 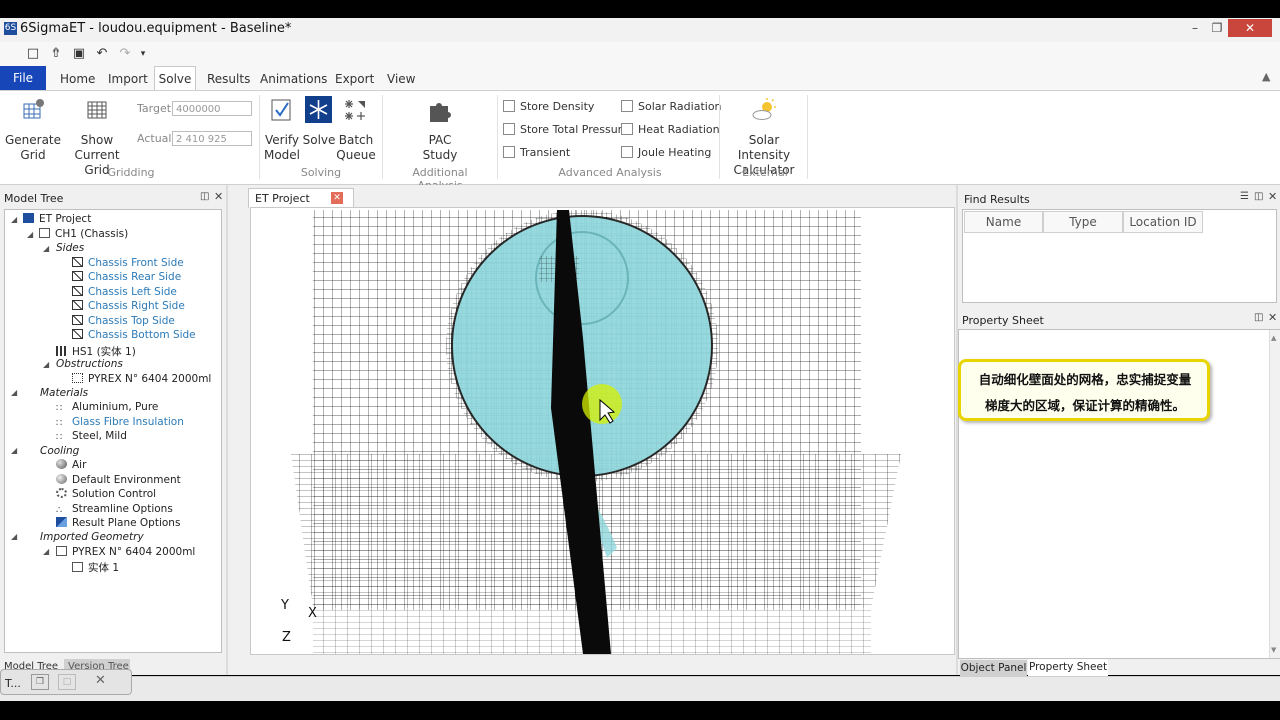 I want to click on save-icon: ▣, so click(x=79, y=54).